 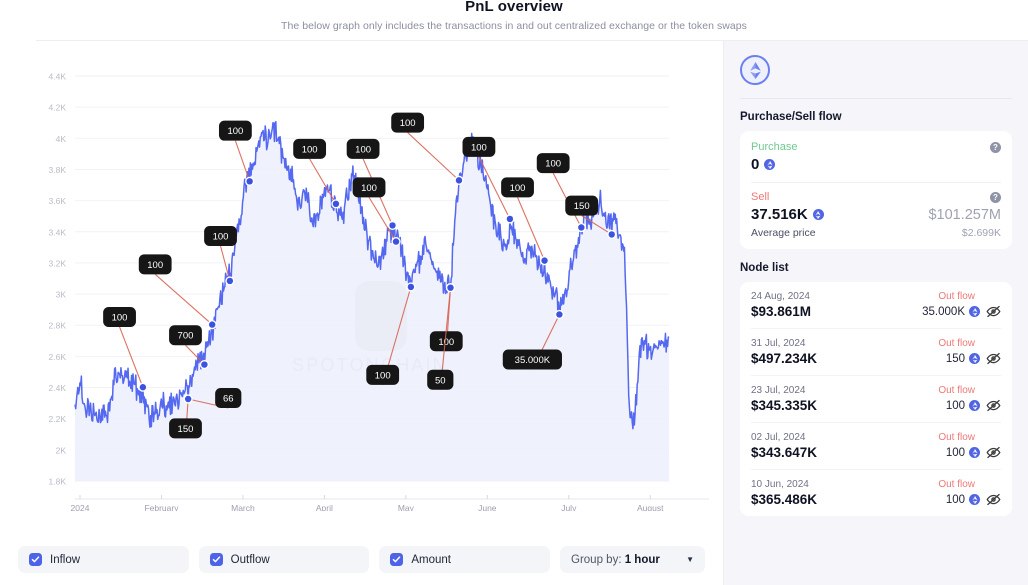 I want to click on chevron-down-icon: ▼, so click(x=690, y=559).